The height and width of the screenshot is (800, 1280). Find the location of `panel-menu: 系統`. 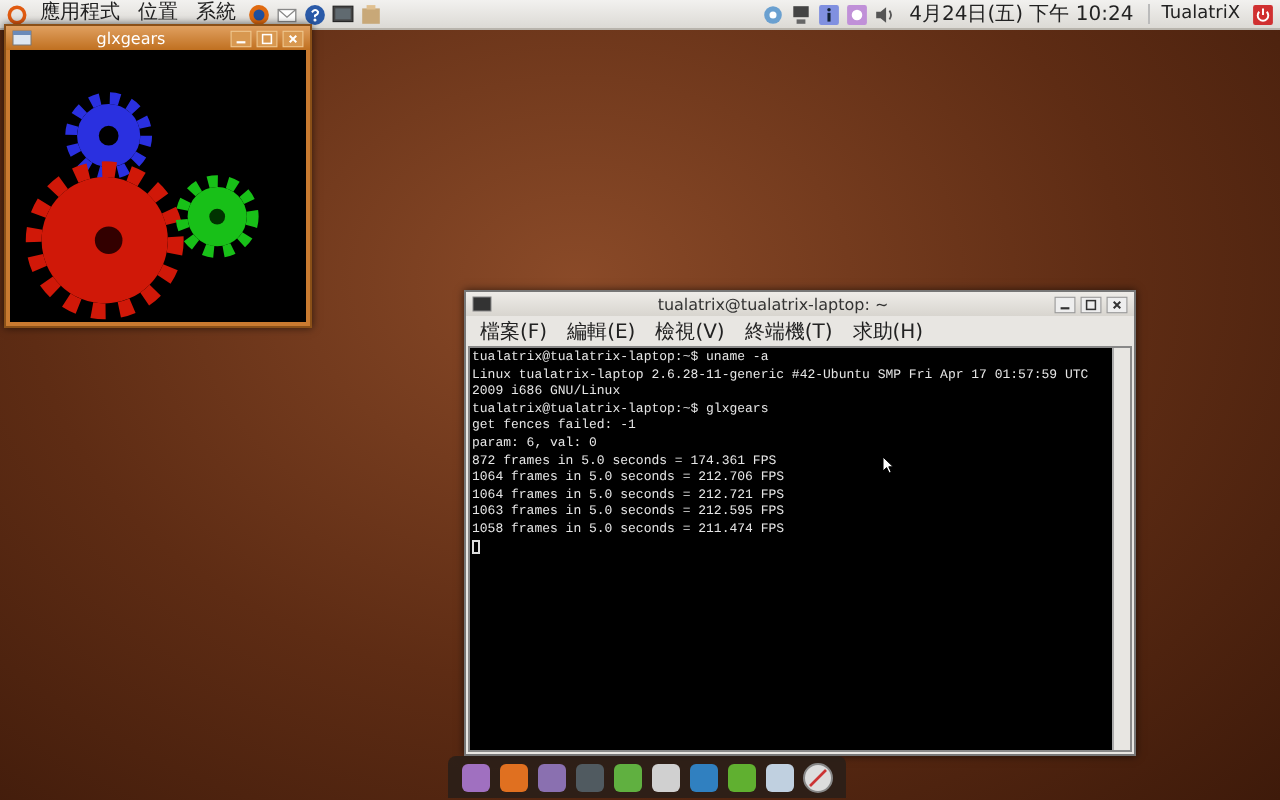

panel-menu: 系統 is located at coordinates (216, 14).